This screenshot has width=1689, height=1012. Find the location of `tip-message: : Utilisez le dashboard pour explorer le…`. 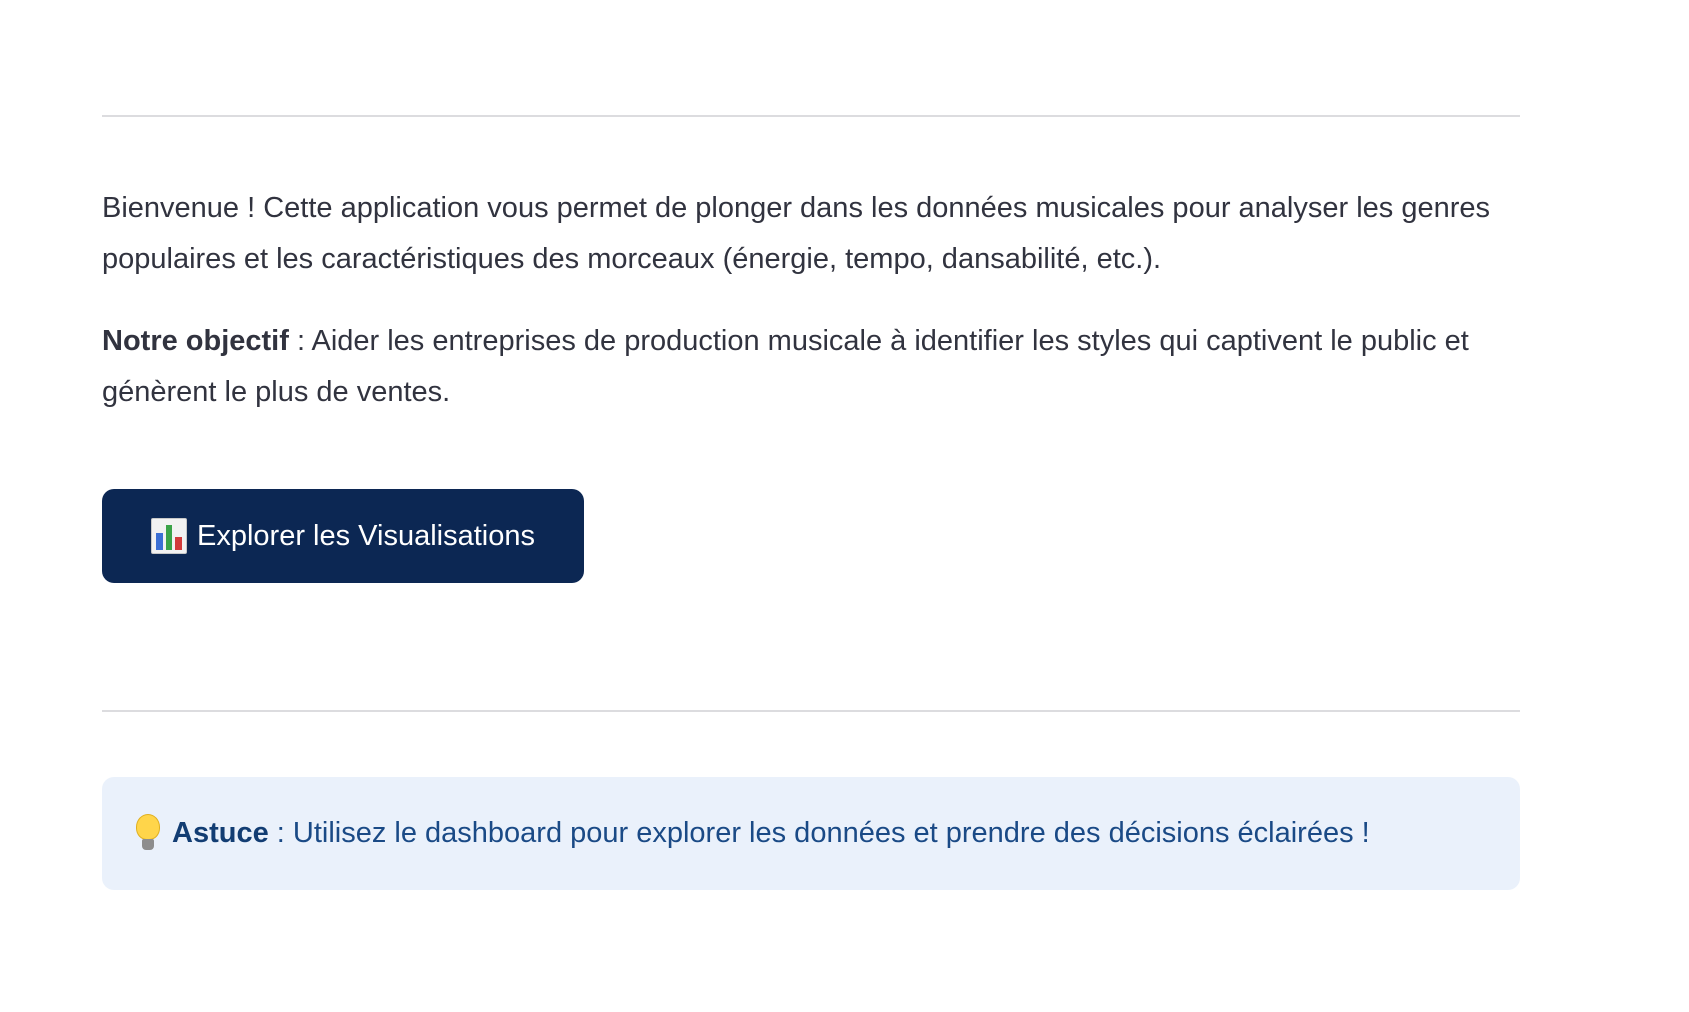

tip-message: : Utilisez le dashboard pour explorer le… is located at coordinates (819, 833).